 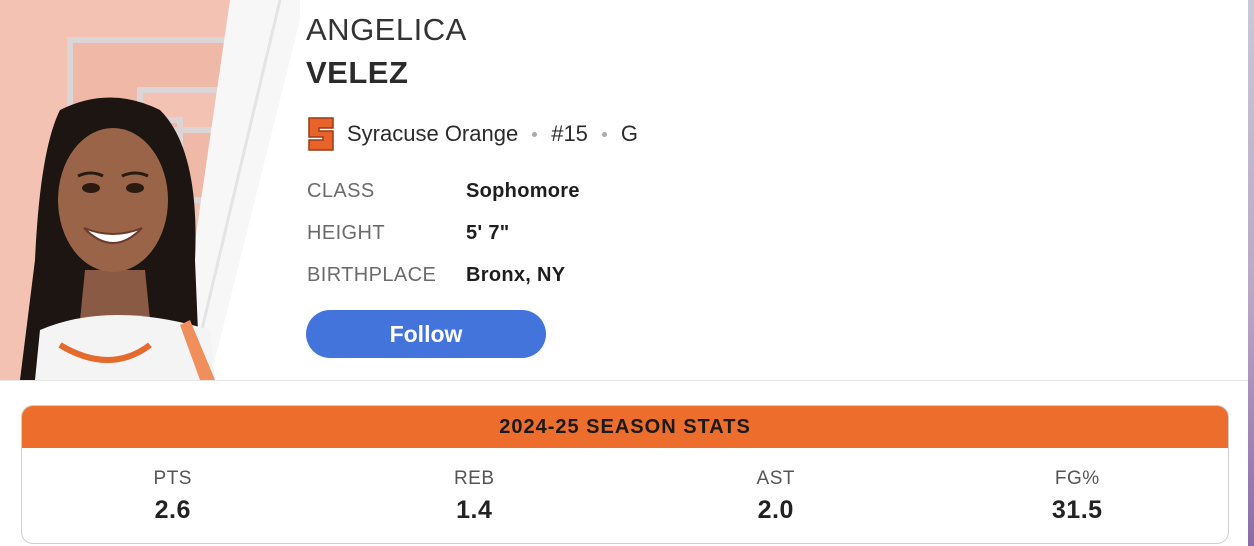 I want to click on info-label: CLASS, so click(x=341, y=190).